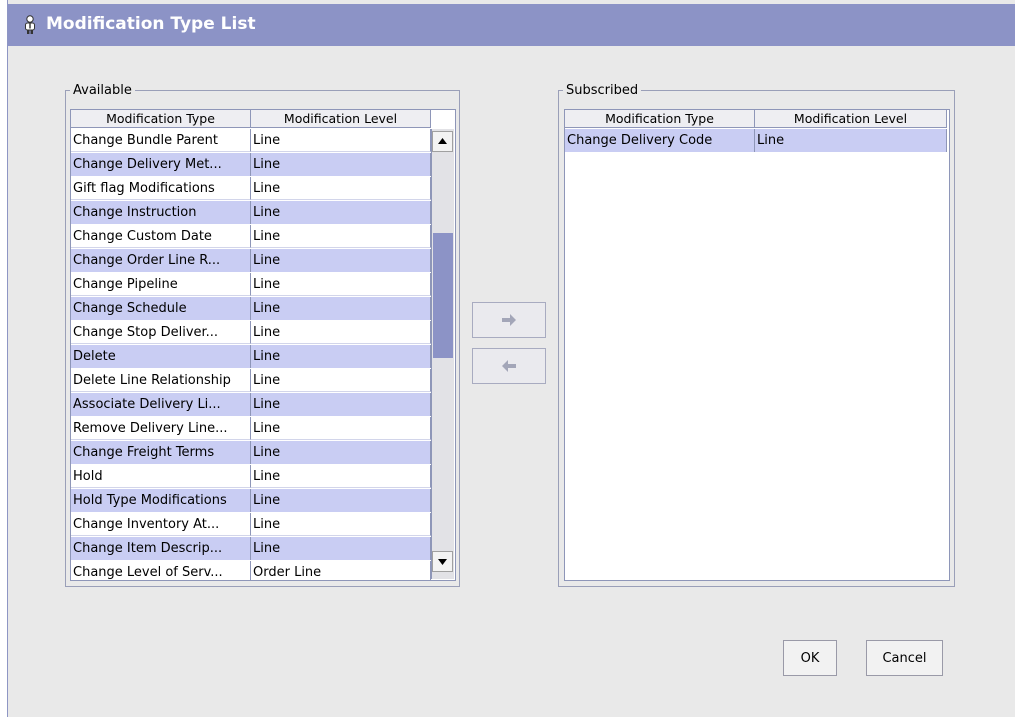 This screenshot has width=1015, height=717. Describe the element at coordinates (161, 452) in the screenshot. I see `modification-type-cell: Change Freight Terms` at that location.